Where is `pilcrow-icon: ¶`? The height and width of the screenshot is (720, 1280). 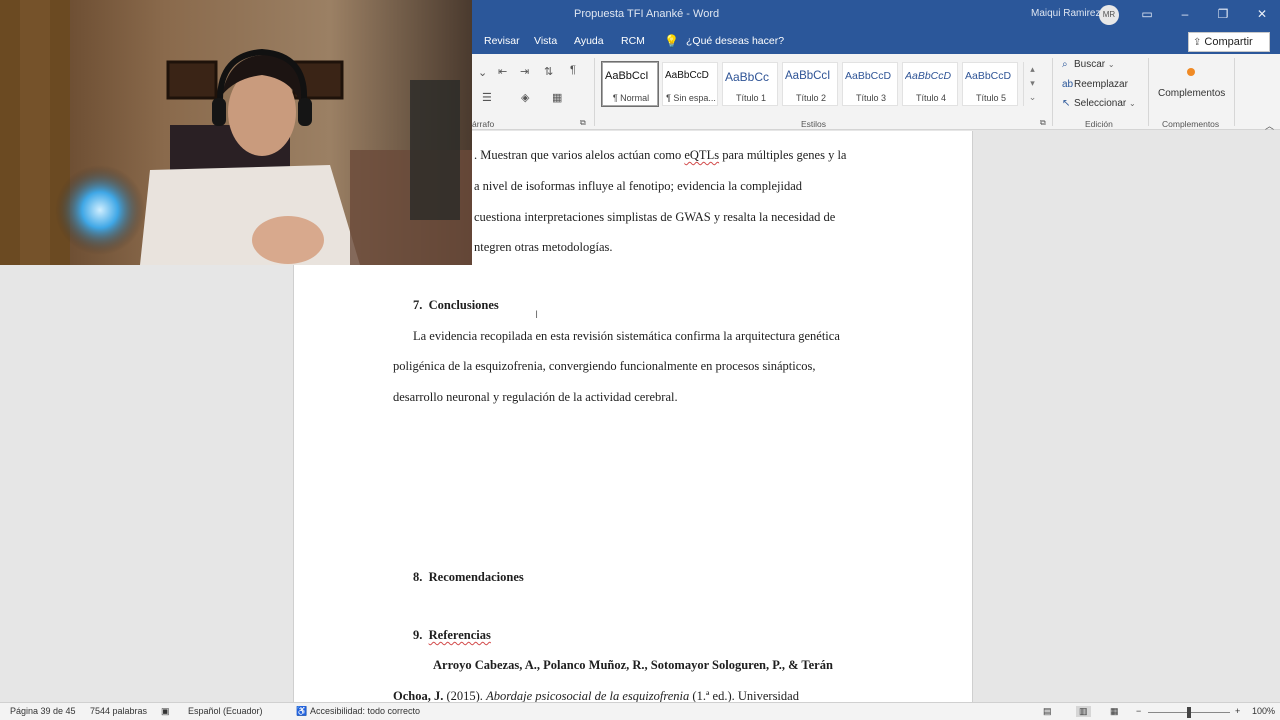 pilcrow-icon: ¶ is located at coordinates (573, 70).